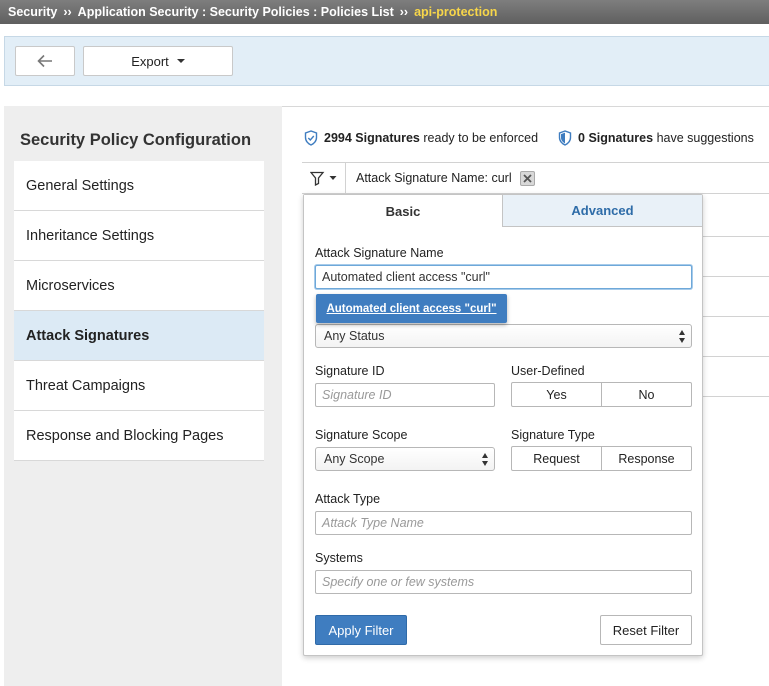 The image size is (769, 686). I want to click on suggest-count: 0 Signatures, so click(616, 138).